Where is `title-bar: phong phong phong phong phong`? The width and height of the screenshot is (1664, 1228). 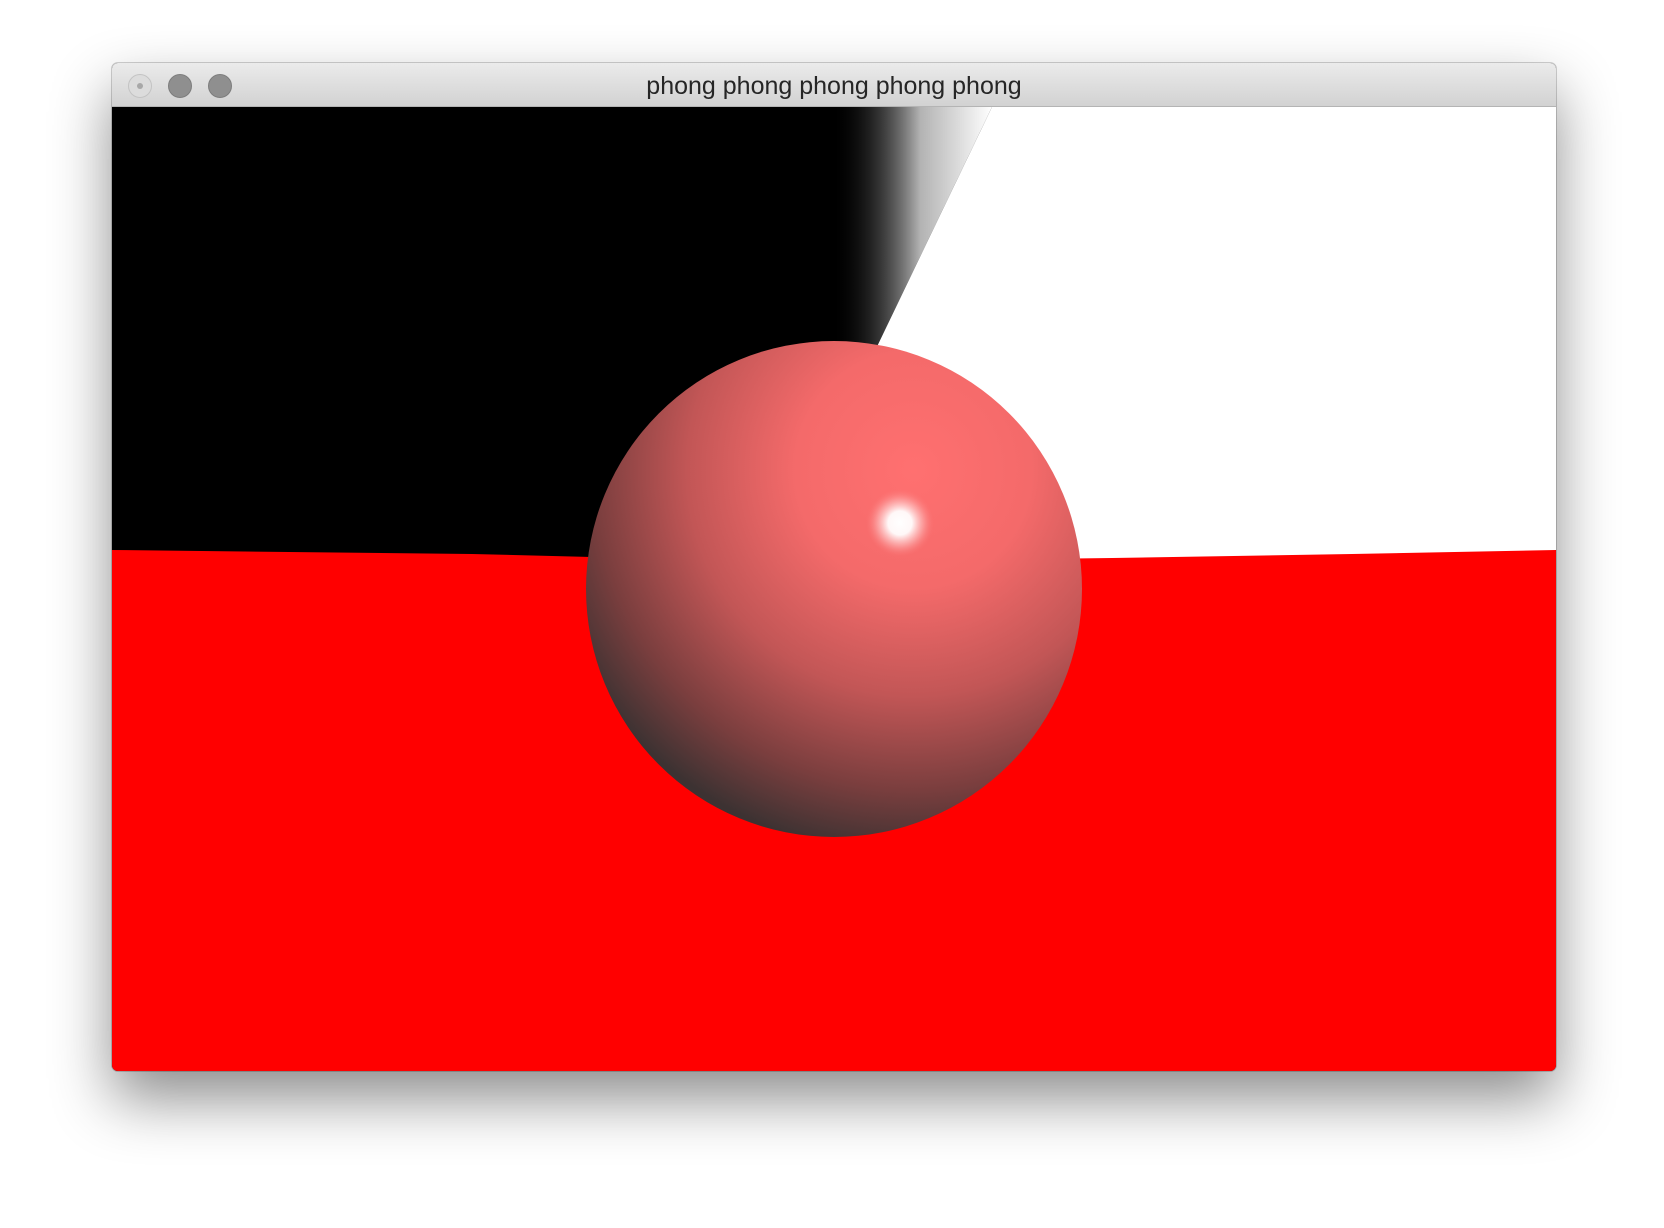
title-bar: phong phong phong phong phong is located at coordinates (834, 85).